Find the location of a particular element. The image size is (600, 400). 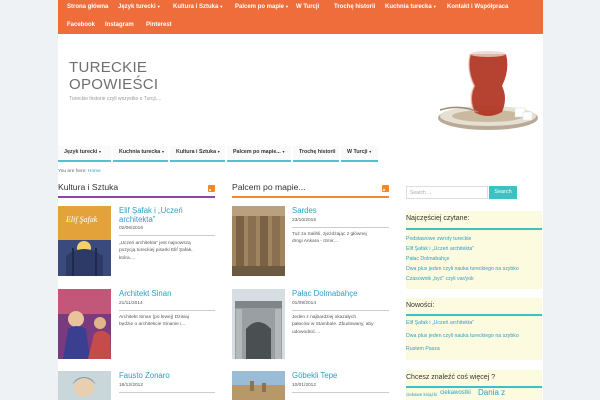

post-date: 10/01/2012 is located at coordinates (304, 385).